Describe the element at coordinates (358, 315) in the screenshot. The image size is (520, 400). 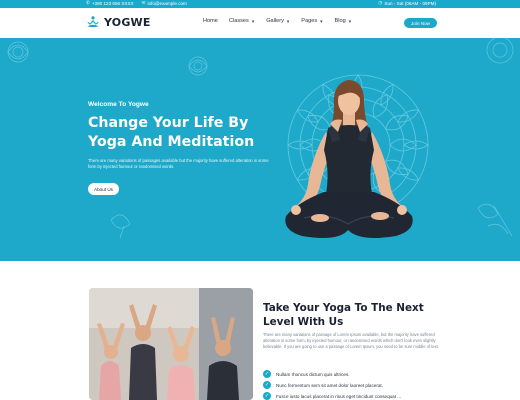
I see `about-section-title: Take Your Yoga To The Next Level With Us` at that location.